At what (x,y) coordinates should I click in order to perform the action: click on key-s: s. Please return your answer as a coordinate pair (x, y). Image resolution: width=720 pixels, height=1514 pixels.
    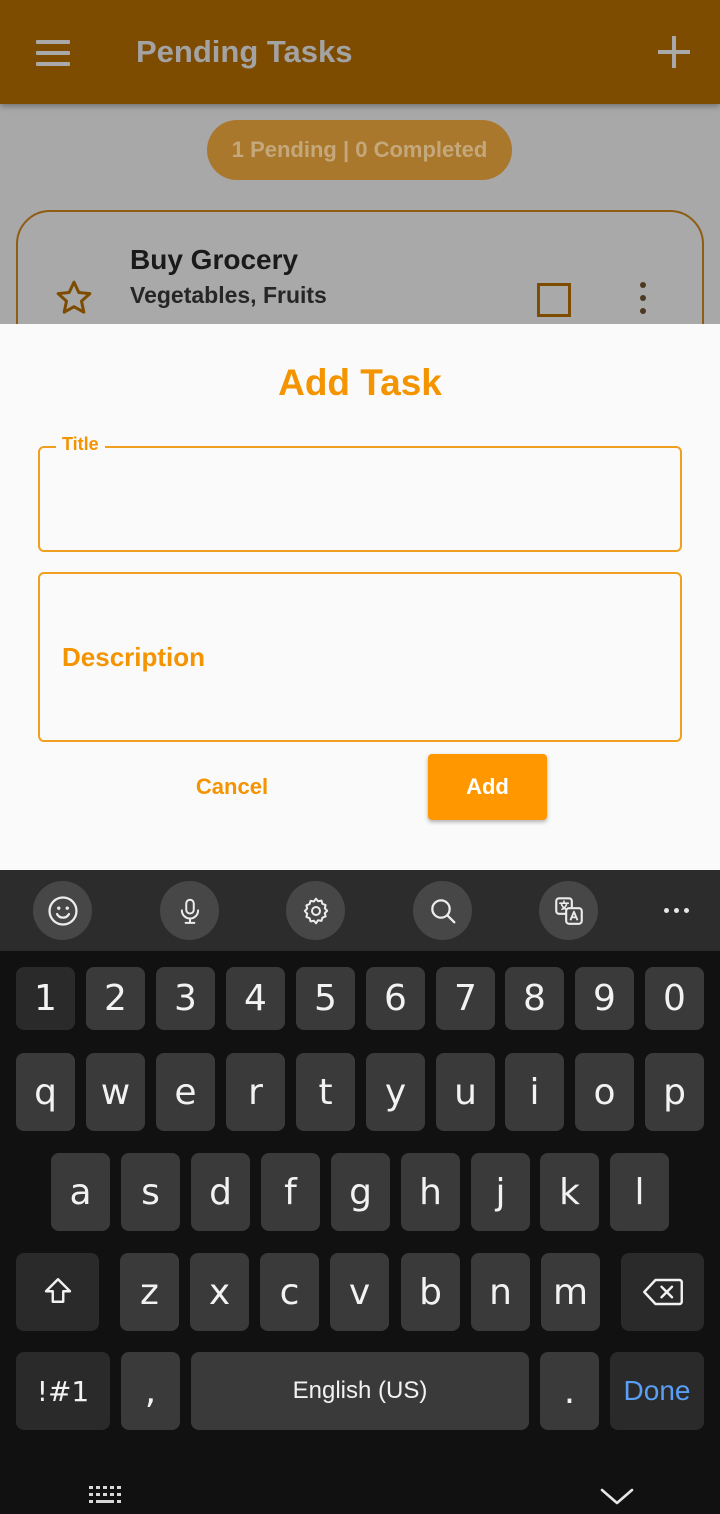
    Looking at the image, I should click on (150, 1192).